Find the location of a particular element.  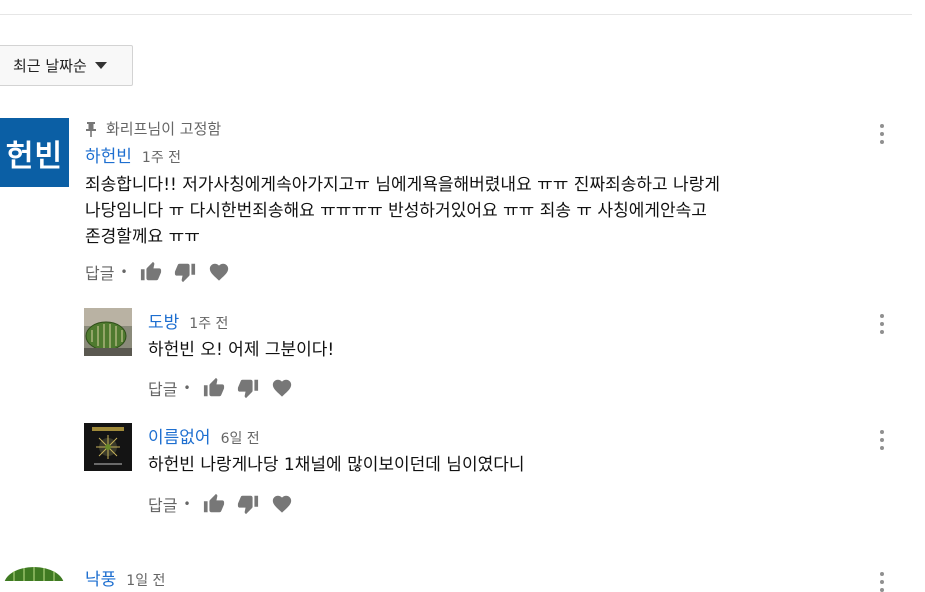

reply-text: 하헌빈 나랑게나당 1채널에 많이보이던데 님이였다니 is located at coordinates (336, 465).